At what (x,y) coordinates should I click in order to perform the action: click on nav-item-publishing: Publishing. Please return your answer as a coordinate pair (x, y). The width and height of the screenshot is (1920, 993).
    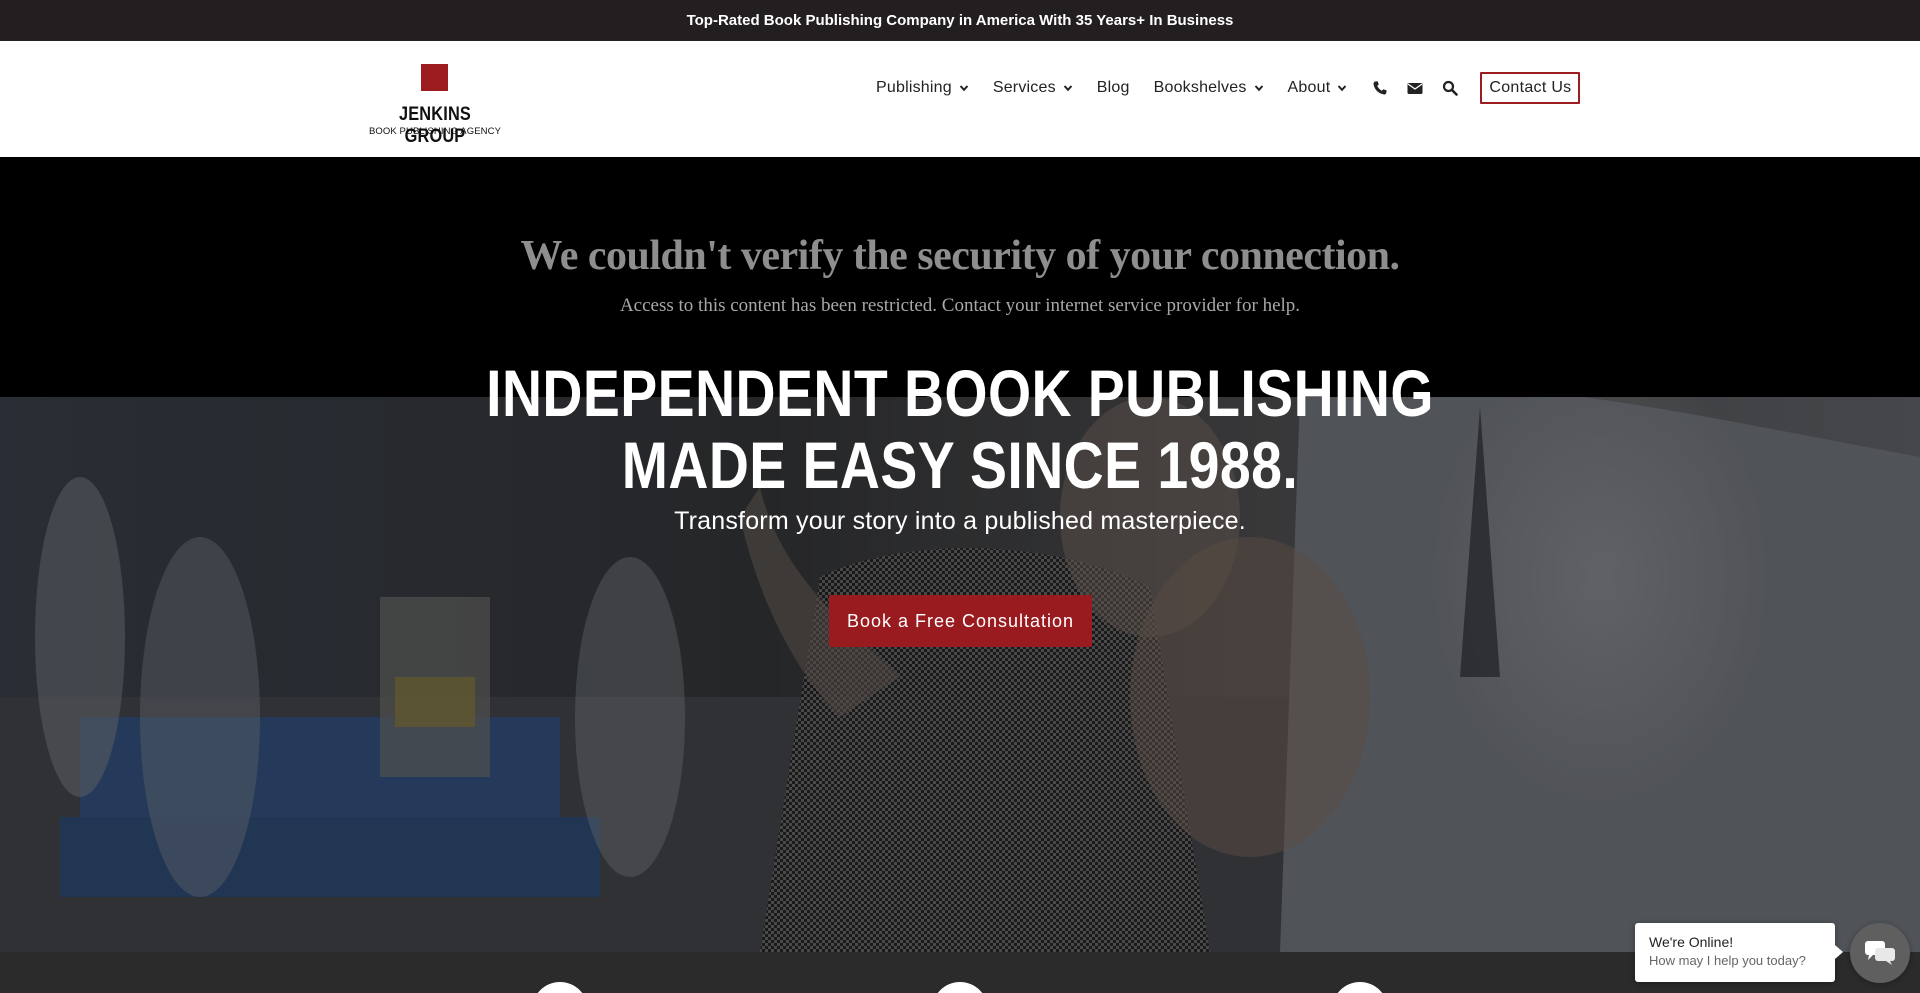
    Looking at the image, I should click on (922, 88).